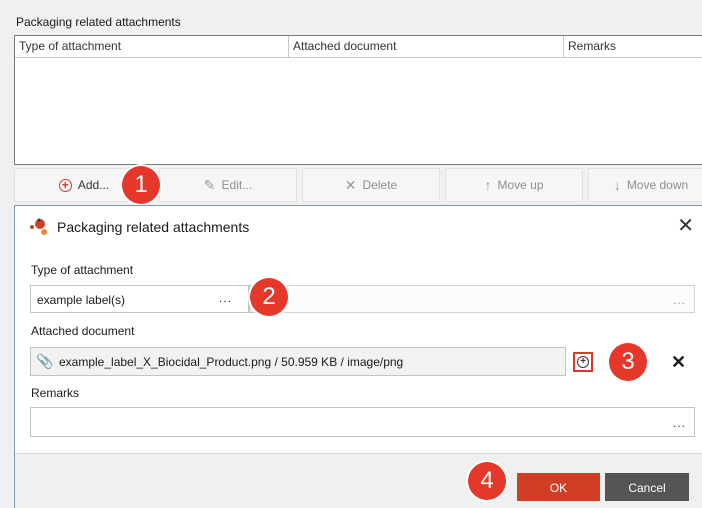 The height and width of the screenshot is (508, 702). I want to click on panel-title: Packaging related attachments, so click(98, 22).